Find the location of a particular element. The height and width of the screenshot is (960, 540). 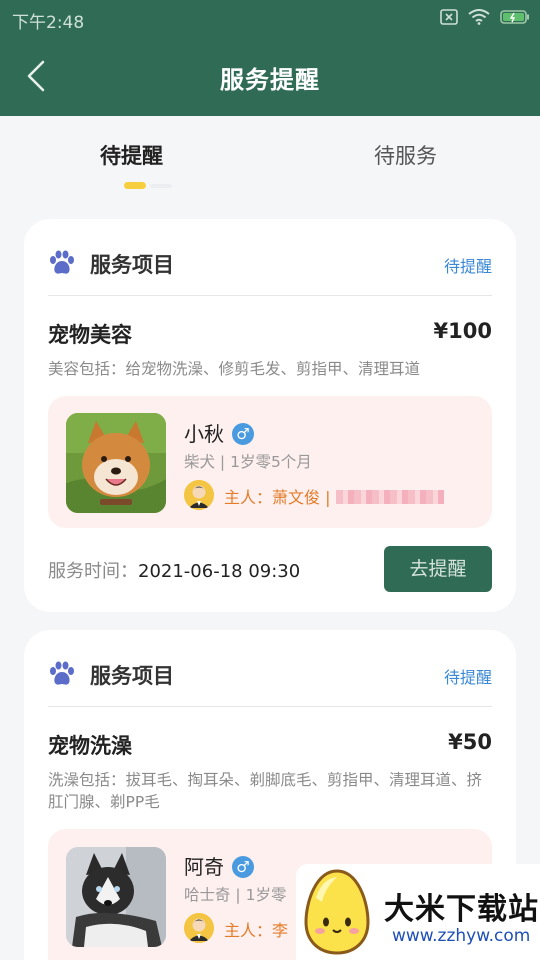

status-bar: 下午2:48 is located at coordinates (270, 18).